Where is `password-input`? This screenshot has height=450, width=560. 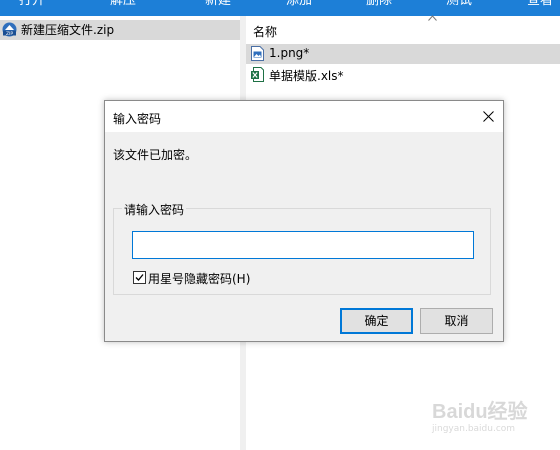
password-input is located at coordinates (303, 245).